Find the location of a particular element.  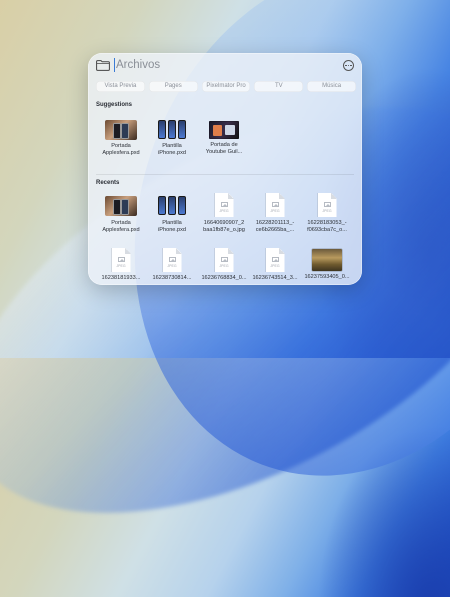

chip-pixelmator-pro: Pixelmator Pro is located at coordinates (226, 86).